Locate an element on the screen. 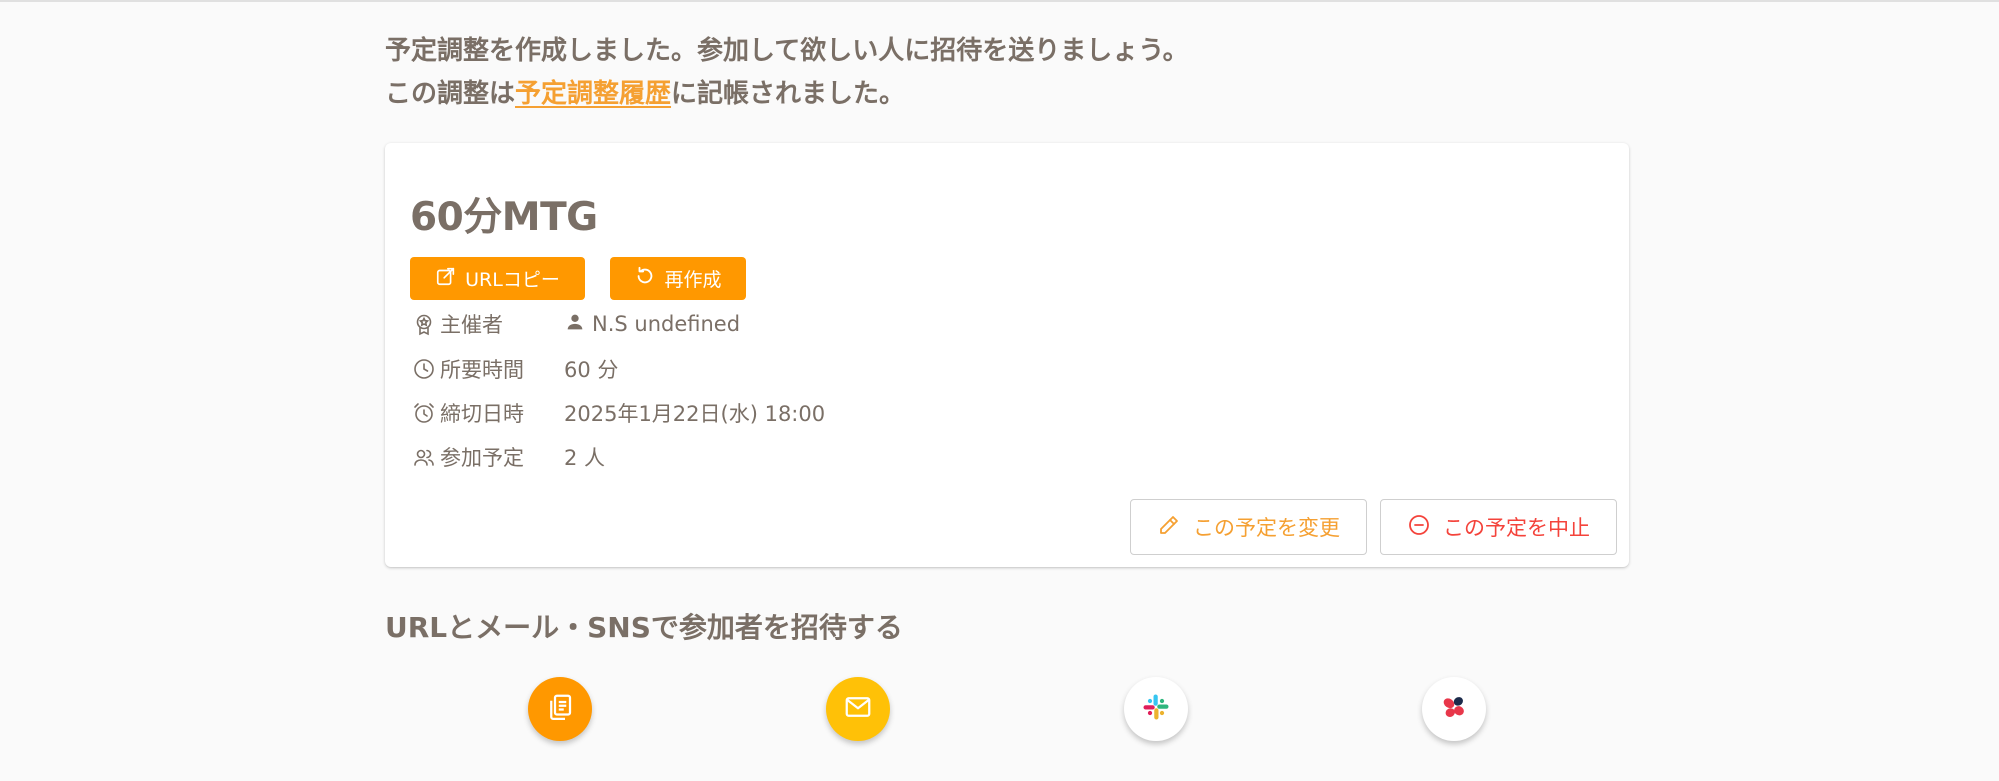  slack-icon is located at coordinates (1156, 709).